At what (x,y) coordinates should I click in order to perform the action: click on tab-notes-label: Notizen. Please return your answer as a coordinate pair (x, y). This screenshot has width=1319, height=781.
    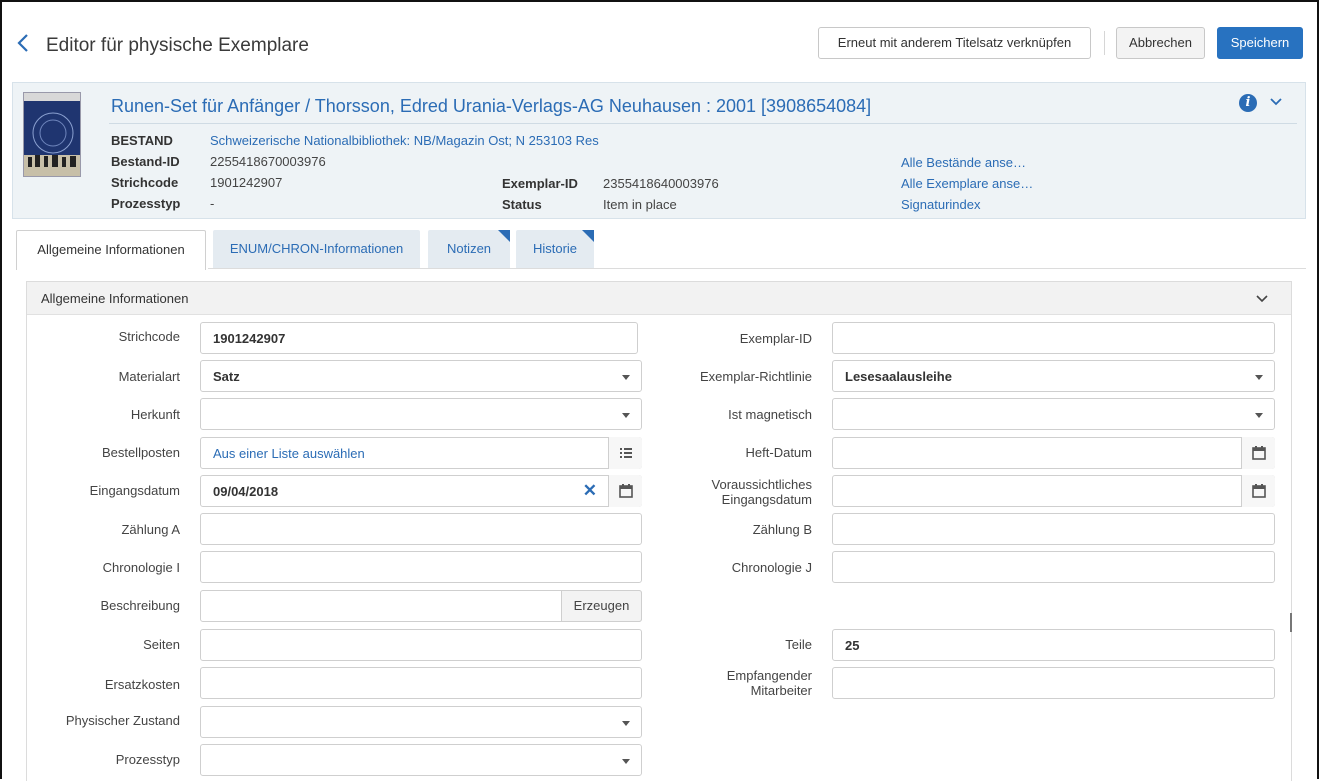
    Looking at the image, I should click on (469, 248).